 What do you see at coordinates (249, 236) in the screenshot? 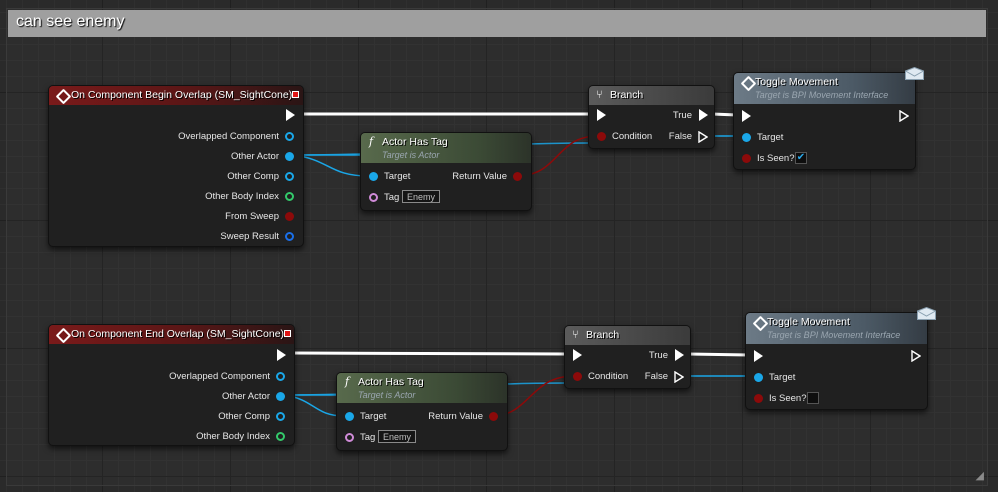
I see `pin-label: Sweep Result` at bounding box center [249, 236].